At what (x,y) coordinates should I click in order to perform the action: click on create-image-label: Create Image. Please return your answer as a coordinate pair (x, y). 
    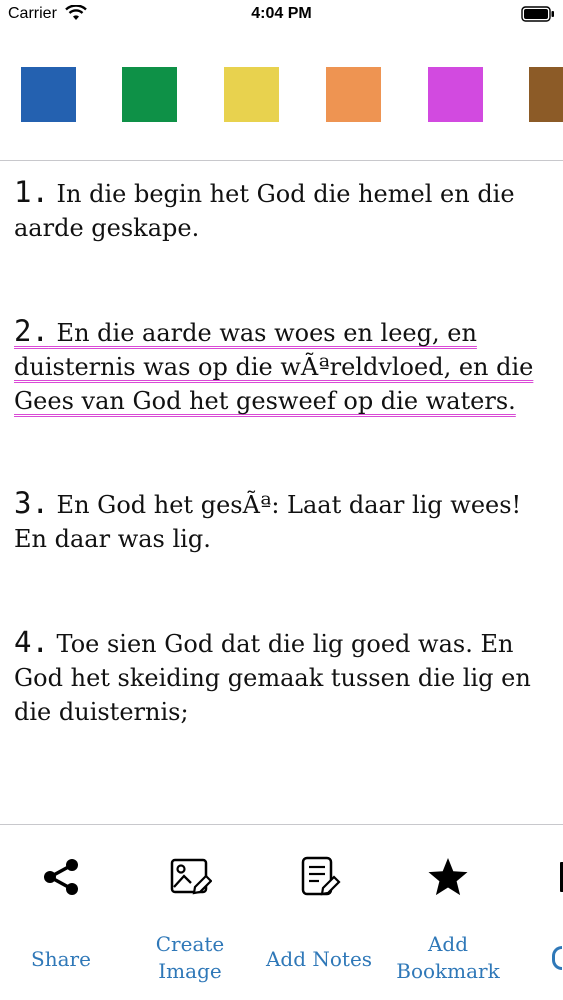
    Looking at the image, I should click on (190, 957).